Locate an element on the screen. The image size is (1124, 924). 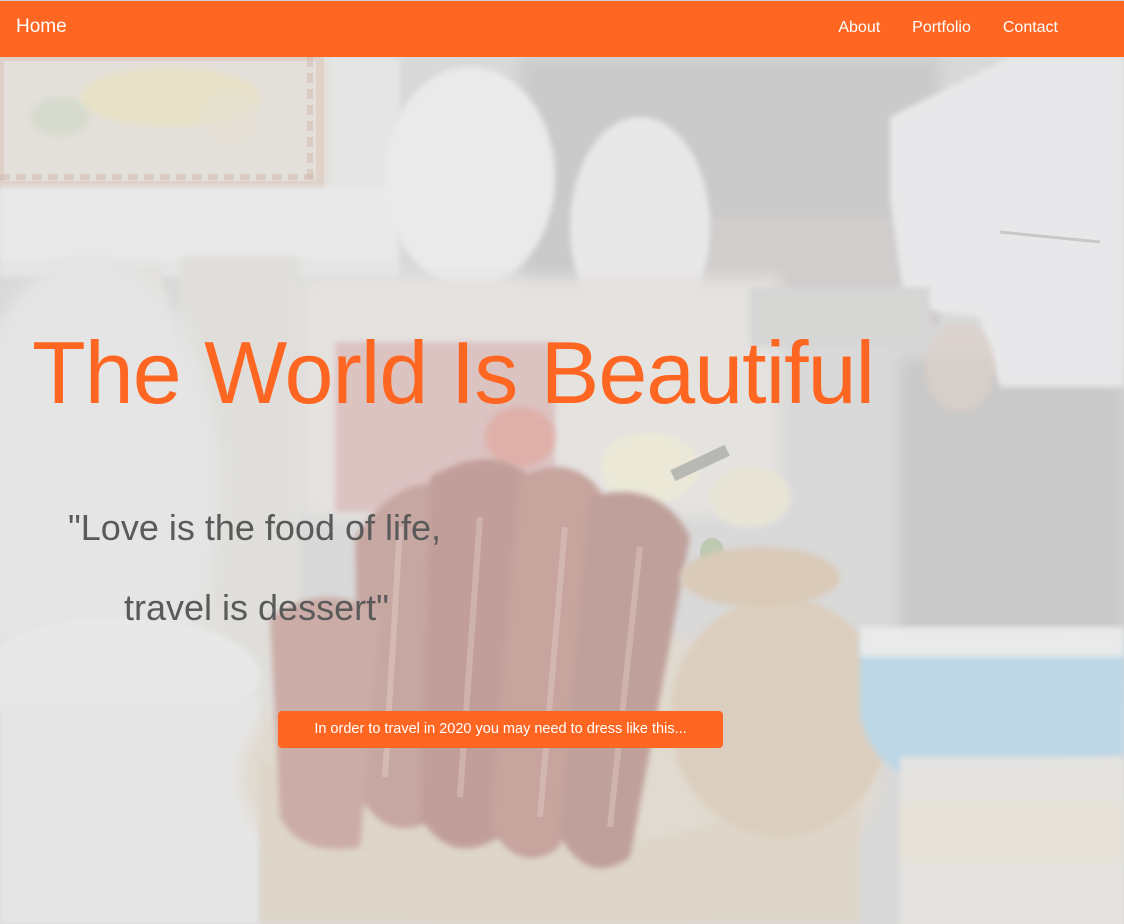
nav-link-about: About is located at coordinates (859, 28).